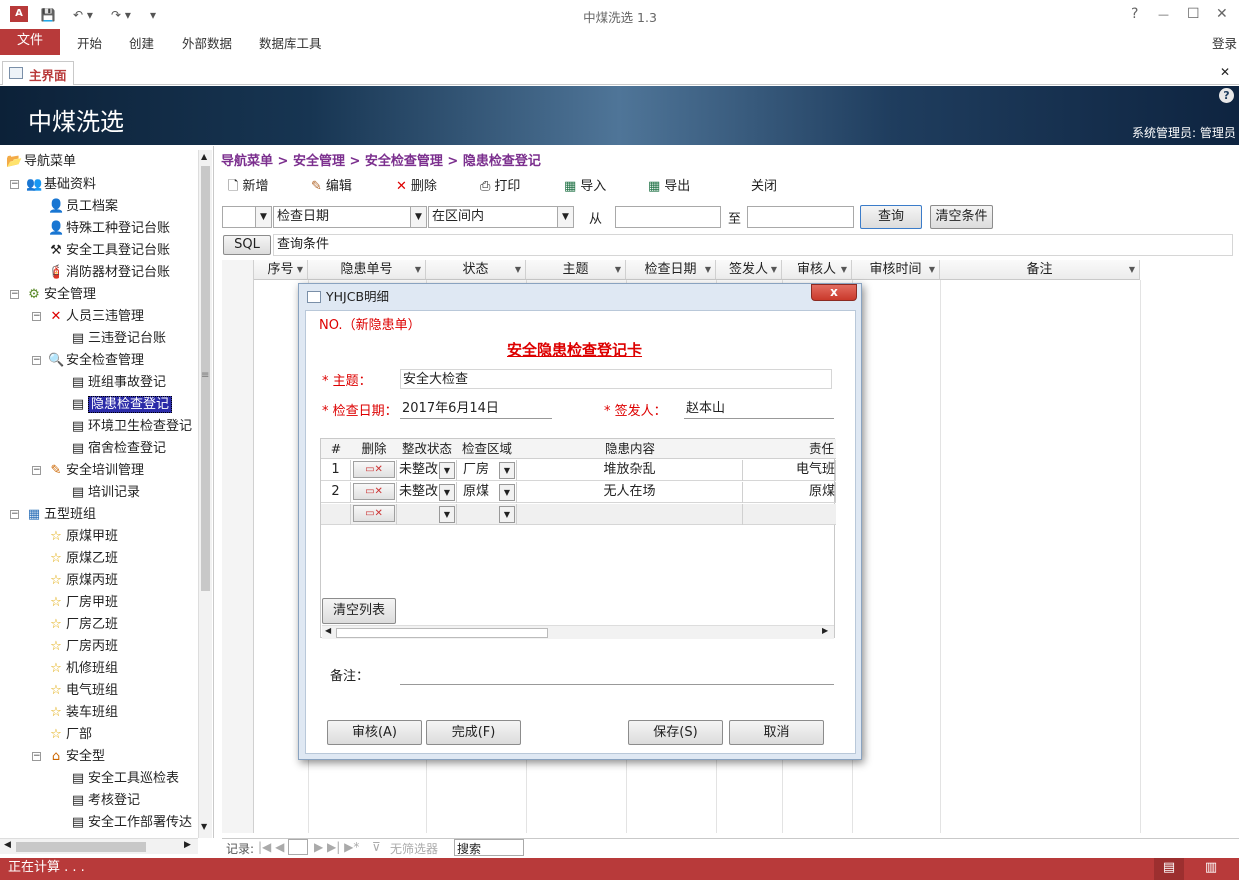  I want to click on nav-item-team: ☆ 厂部, so click(70, 735).